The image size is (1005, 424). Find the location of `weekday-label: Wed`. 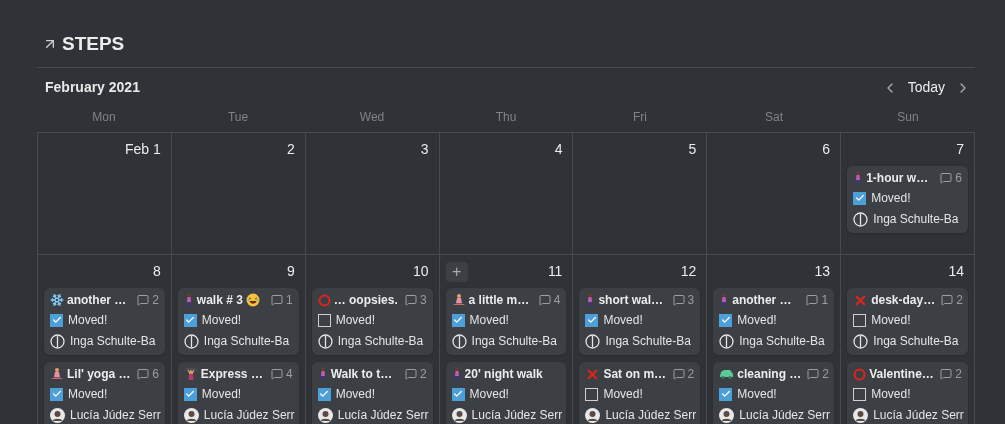

weekday-label: Wed is located at coordinates (372, 117).